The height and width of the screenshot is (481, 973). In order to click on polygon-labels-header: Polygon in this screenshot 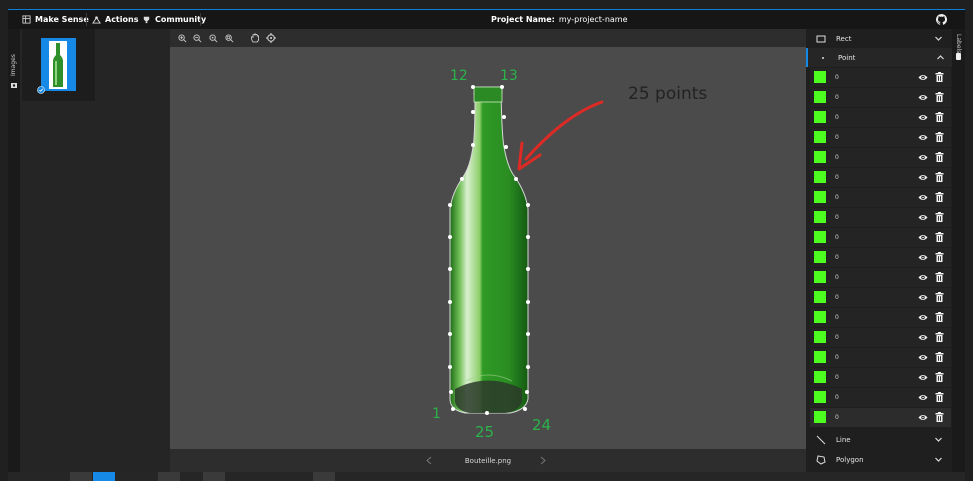, I will do `click(879, 459)`.